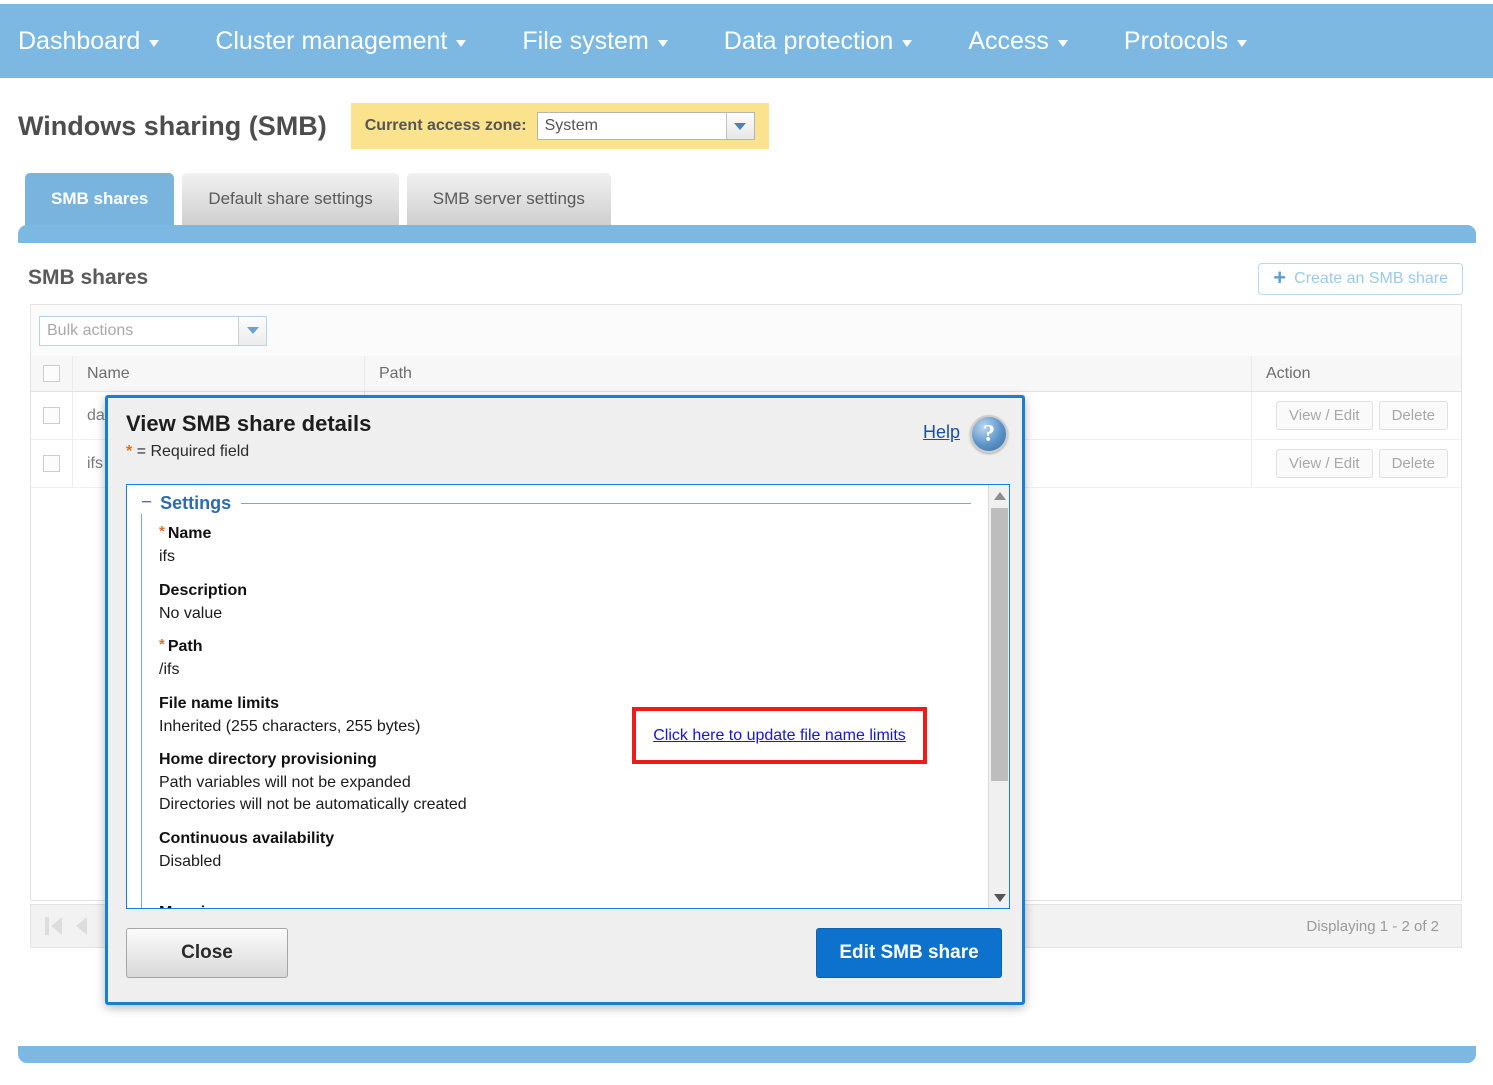  What do you see at coordinates (53, 926) in the screenshot?
I see `first-page-icon` at bounding box center [53, 926].